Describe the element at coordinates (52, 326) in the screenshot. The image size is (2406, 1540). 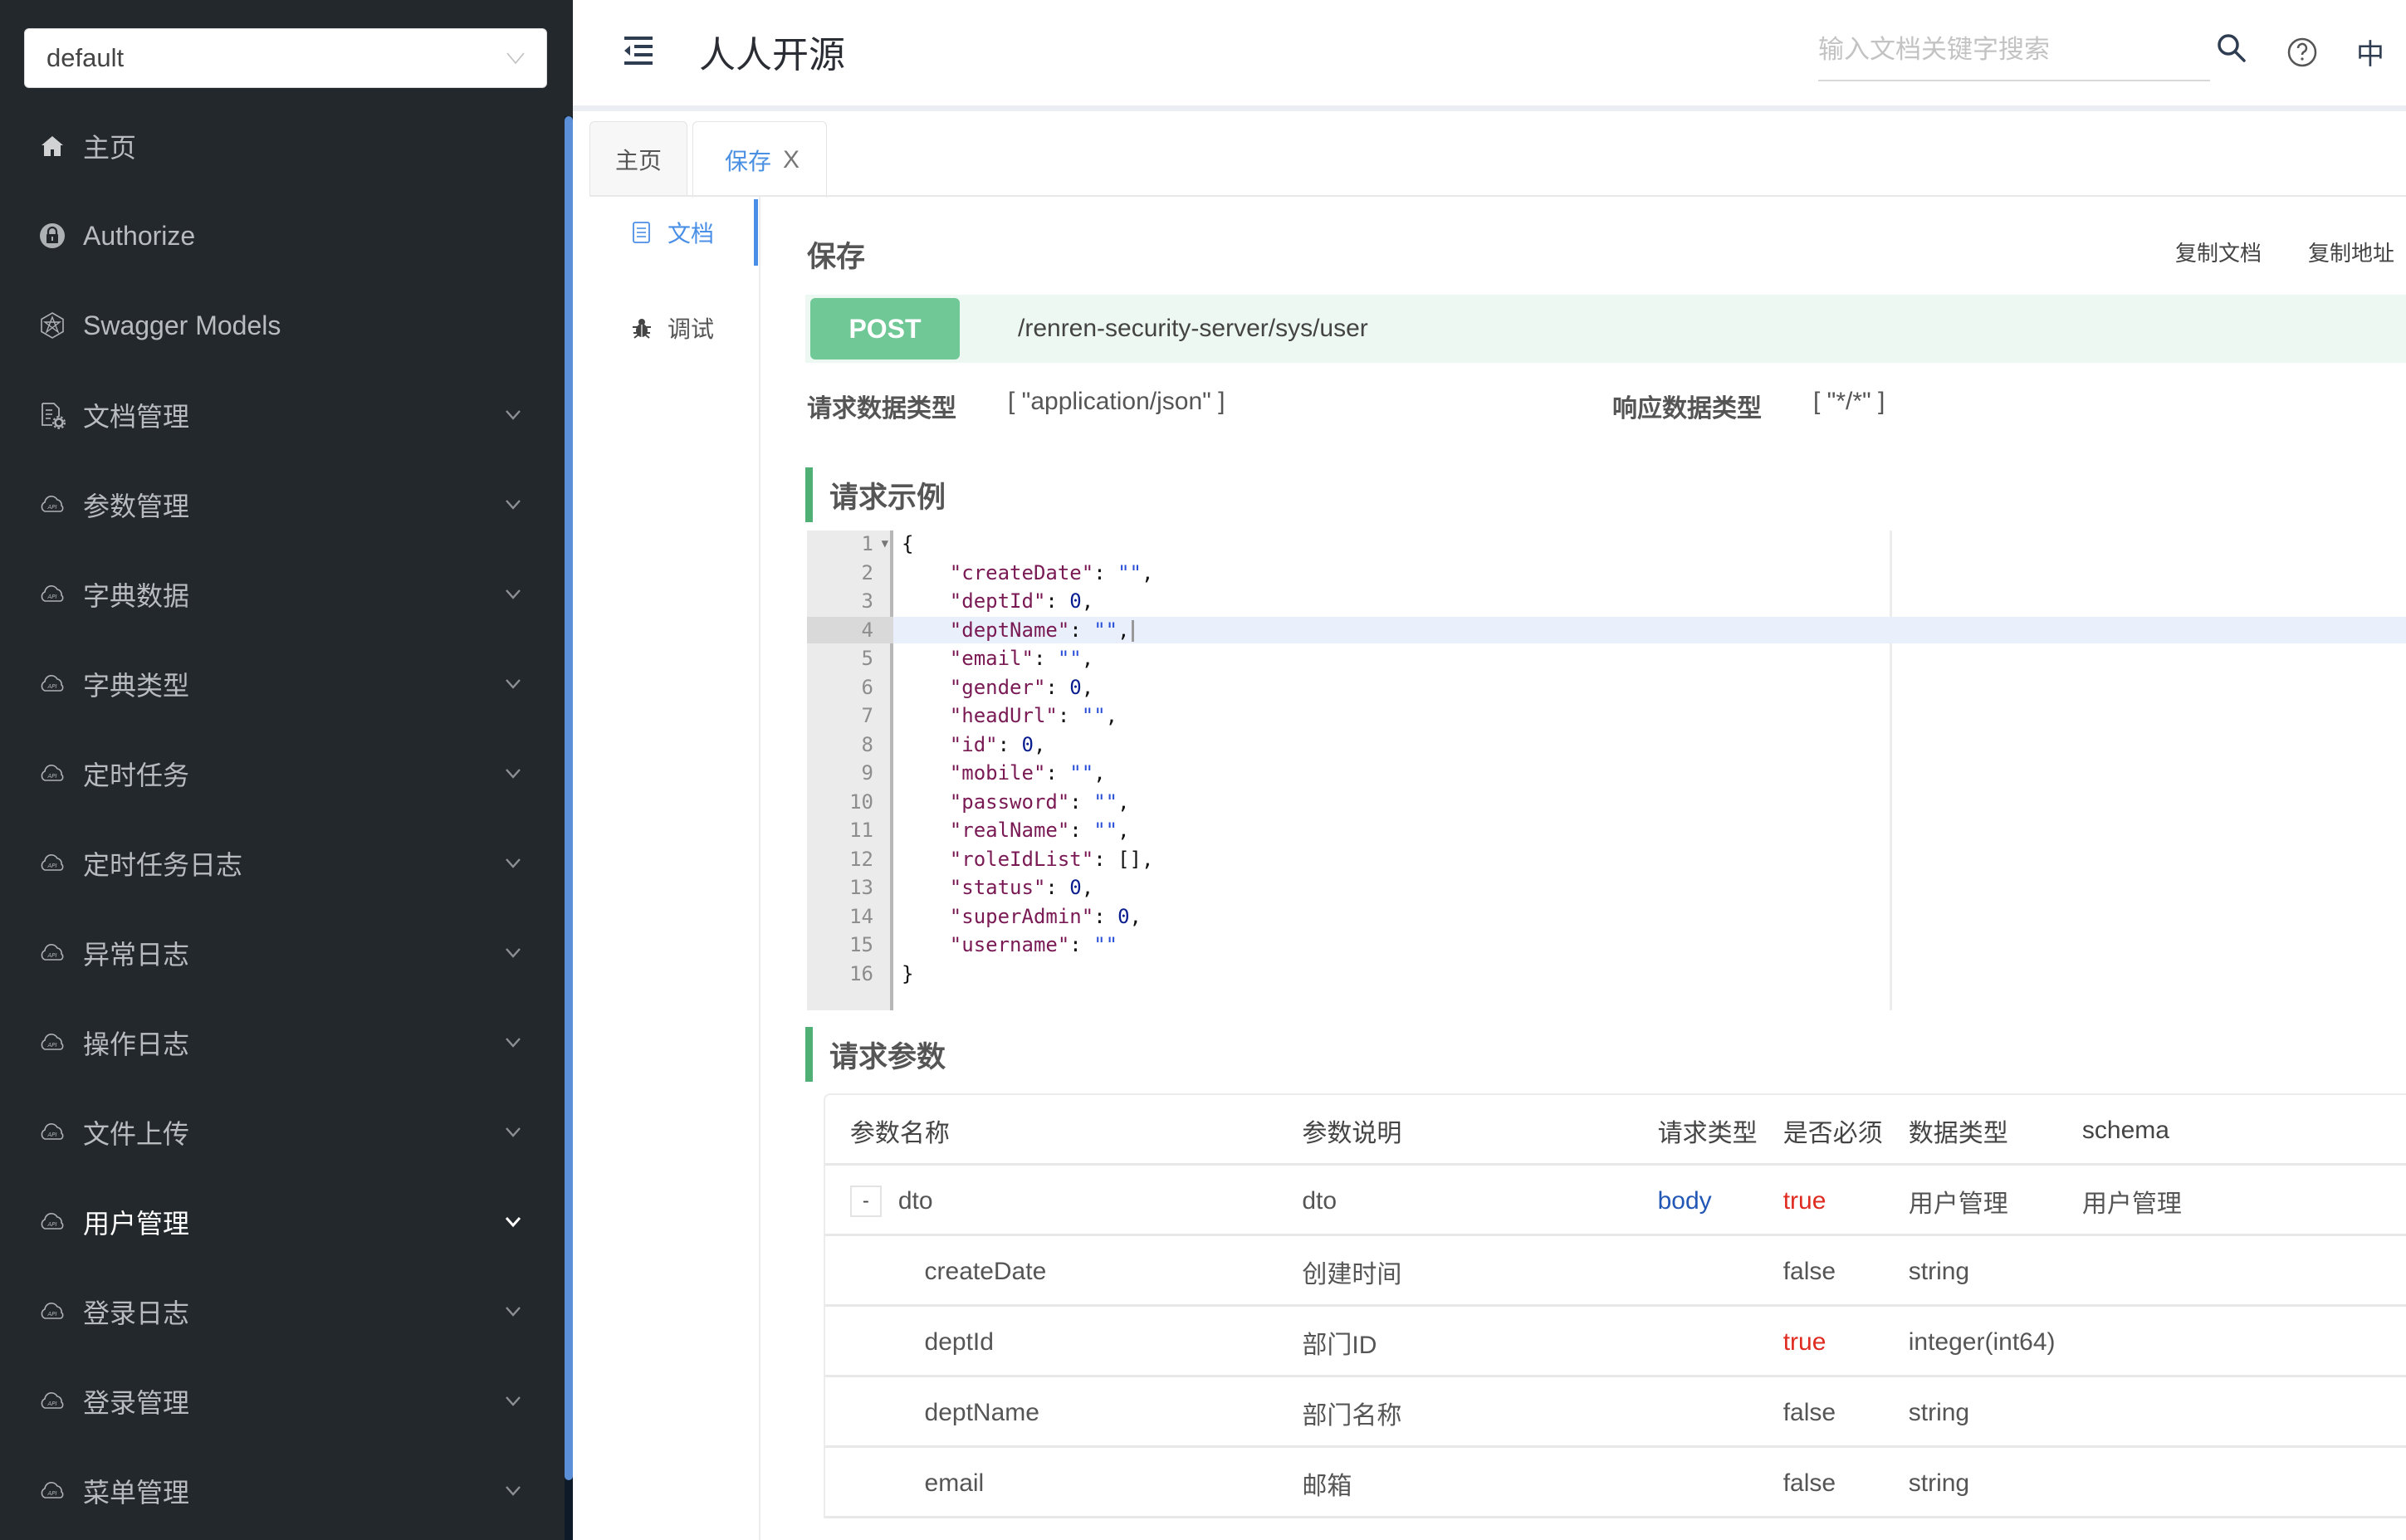
I see `swagger-models-icon` at that location.